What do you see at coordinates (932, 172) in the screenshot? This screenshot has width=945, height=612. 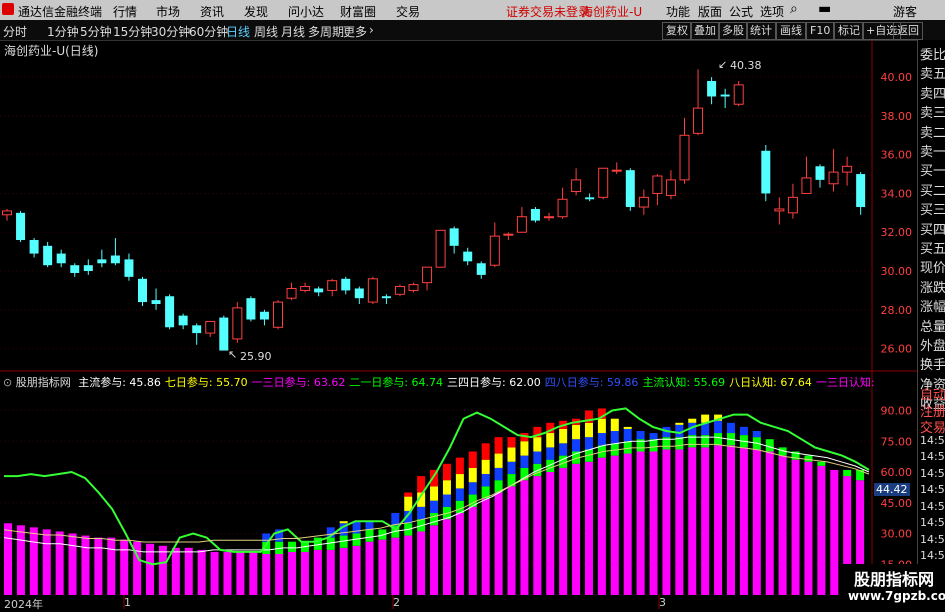 I see `quote-field-label: 买一` at bounding box center [932, 172].